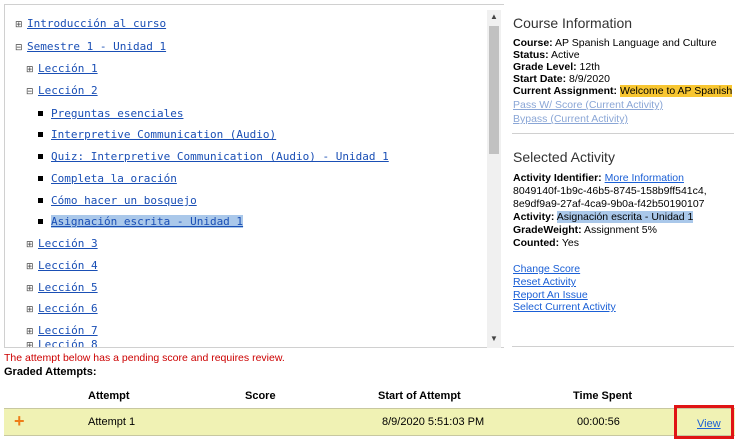 The width and height of the screenshot is (735, 444). Describe the element at coordinates (117, 113) in the screenshot. I see `tree-link-preguntas: Preguntas esenciales` at that location.